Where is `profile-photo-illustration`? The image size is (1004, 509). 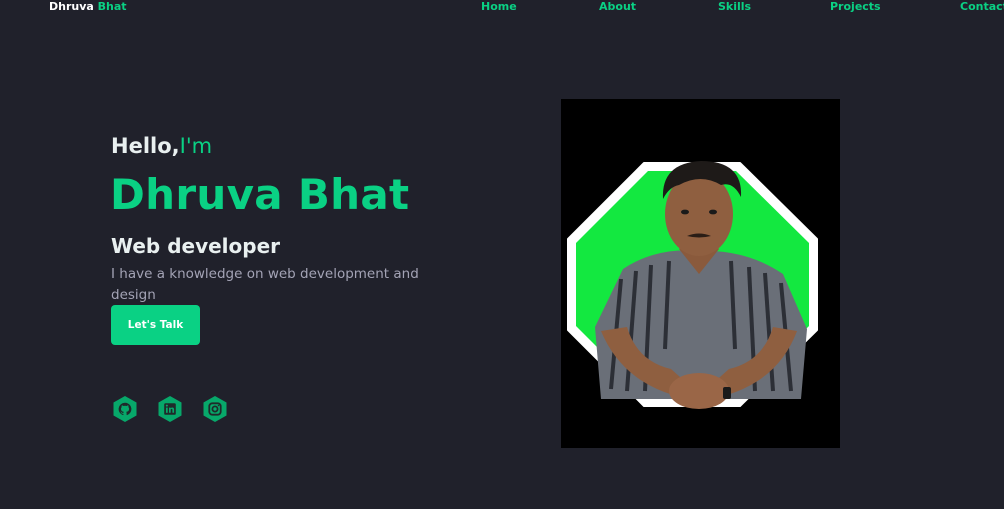
profile-photo-illustration is located at coordinates (692, 285).